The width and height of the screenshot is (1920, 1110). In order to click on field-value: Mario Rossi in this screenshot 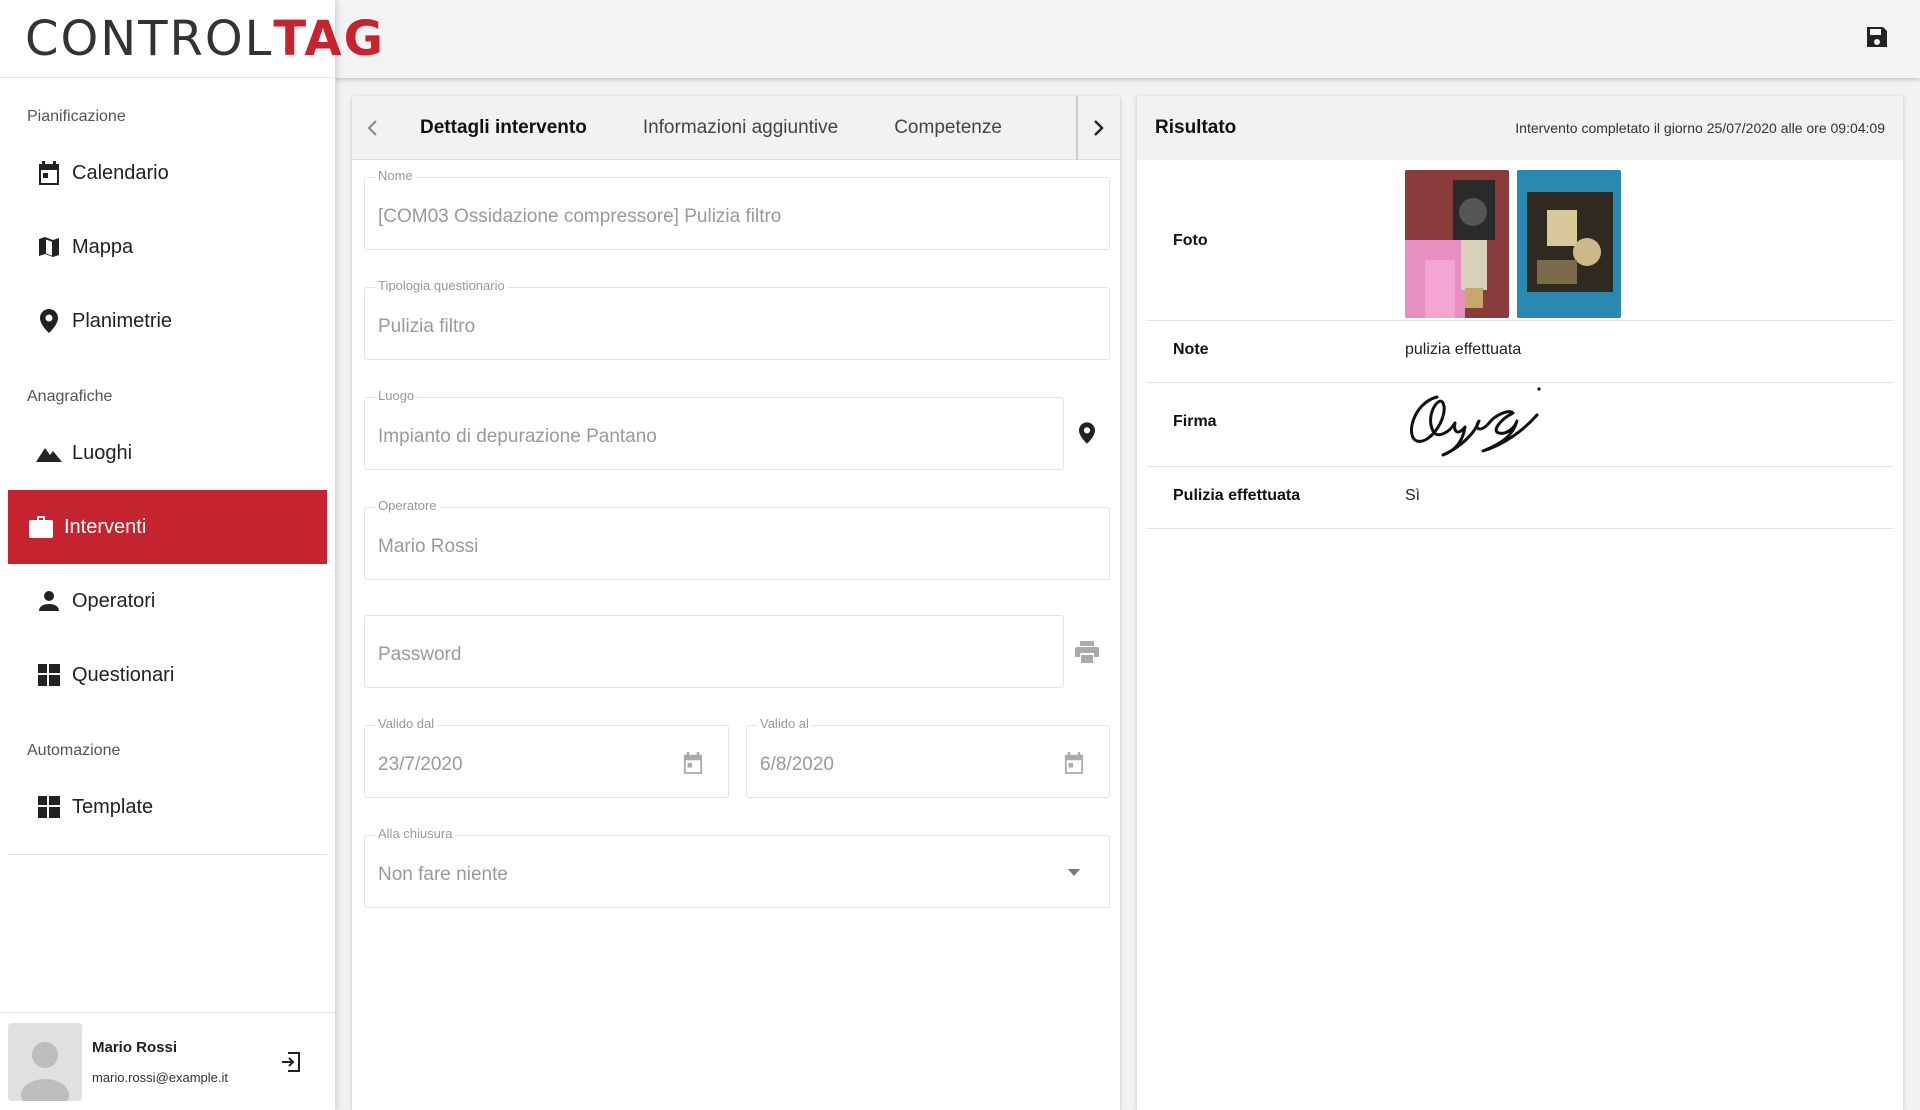, I will do `click(428, 546)`.